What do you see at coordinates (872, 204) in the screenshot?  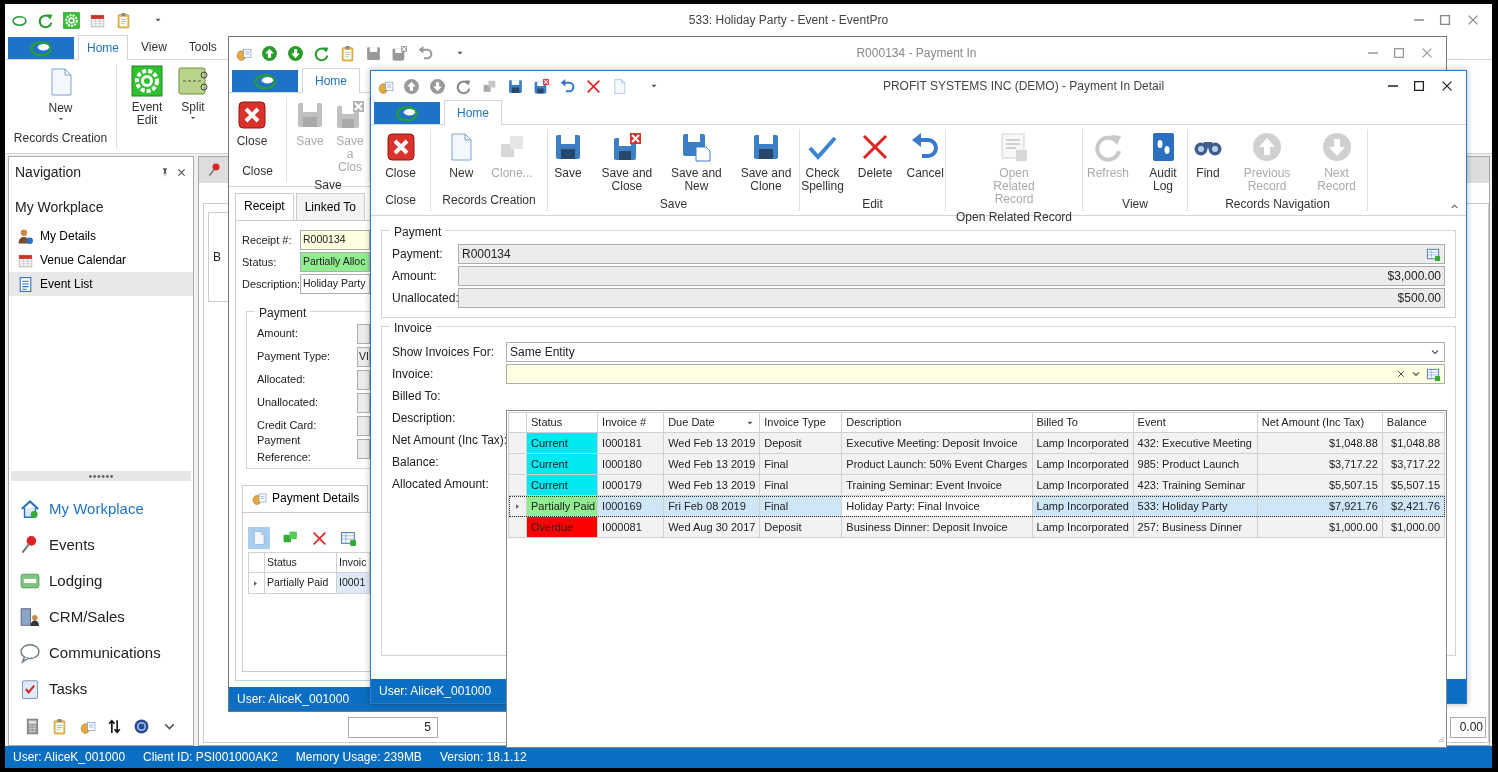 I see `group-label: Edit` at bounding box center [872, 204].